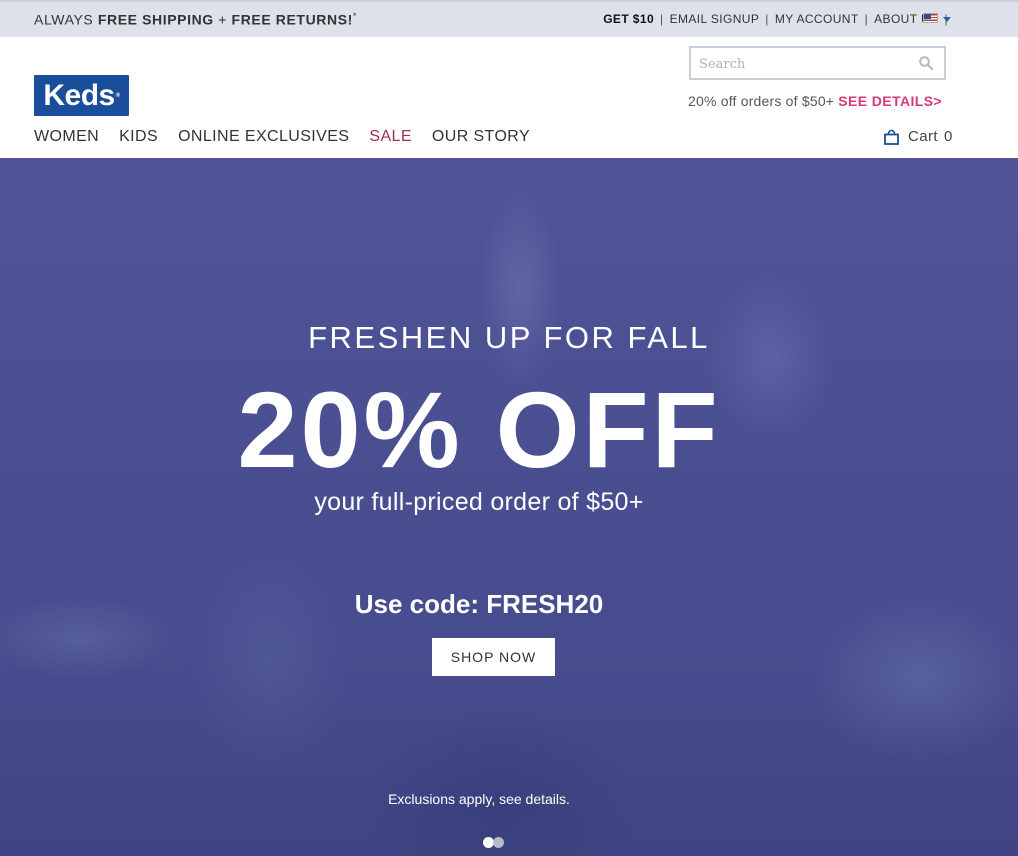 The image size is (1018, 856). I want to click on logo-text: Keds, so click(79, 95).